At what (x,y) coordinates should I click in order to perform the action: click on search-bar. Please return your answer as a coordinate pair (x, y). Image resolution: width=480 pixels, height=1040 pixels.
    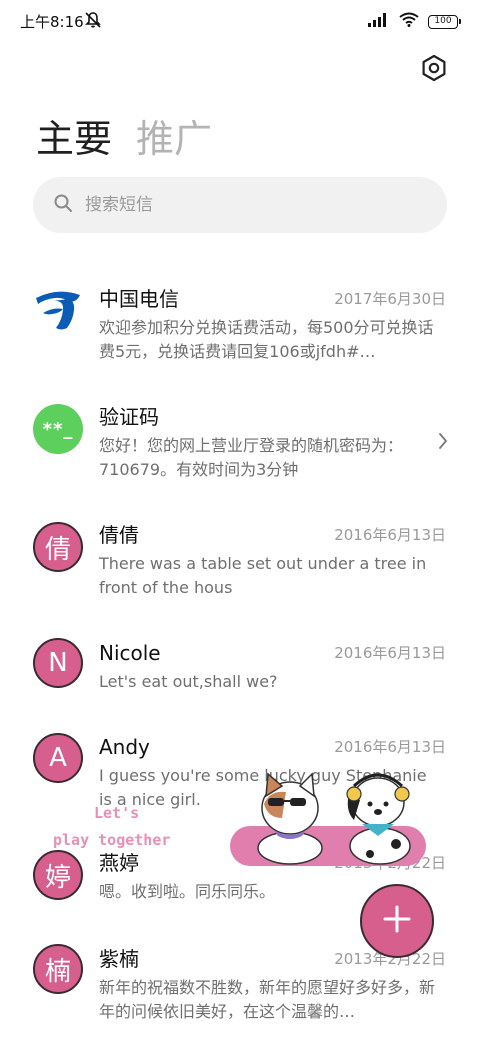
    Looking at the image, I should click on (240, 205).